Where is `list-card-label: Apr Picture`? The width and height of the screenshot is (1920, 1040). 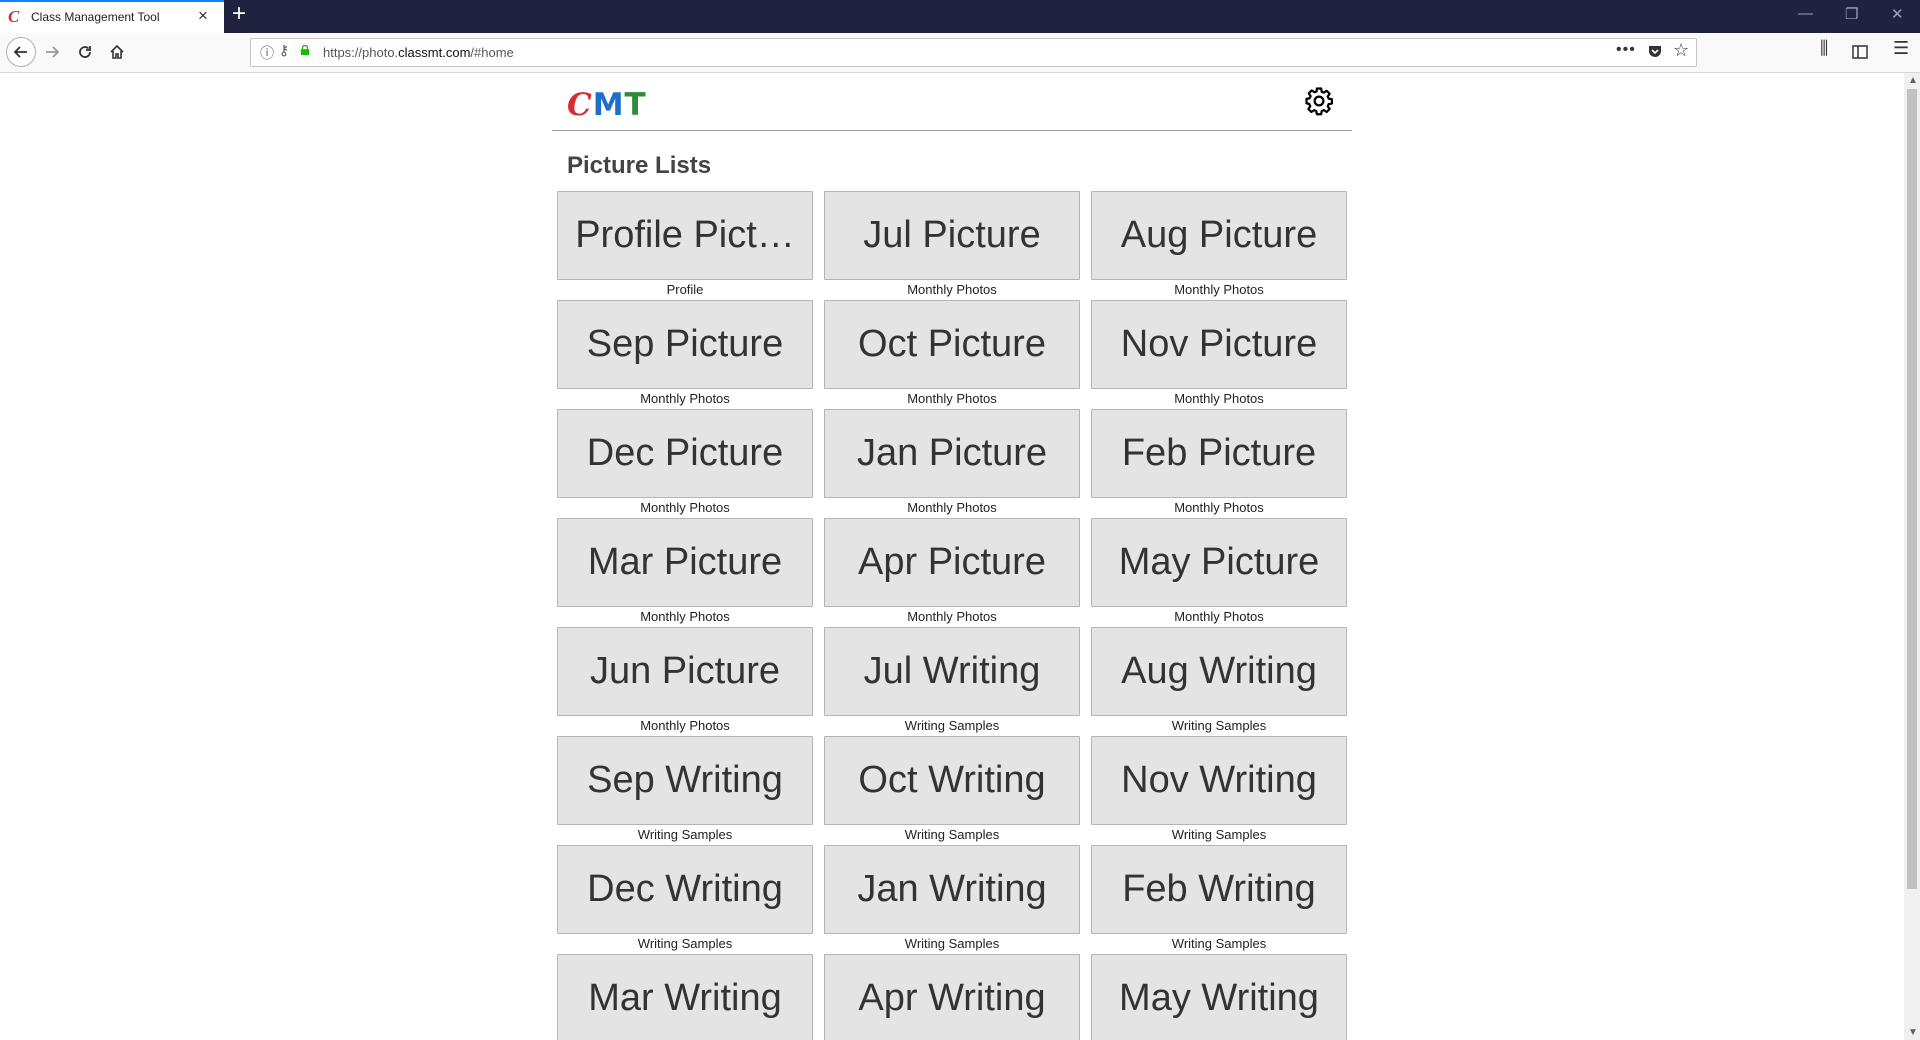
list-card-label: Apr Picture is located at coordinates (952, 562).